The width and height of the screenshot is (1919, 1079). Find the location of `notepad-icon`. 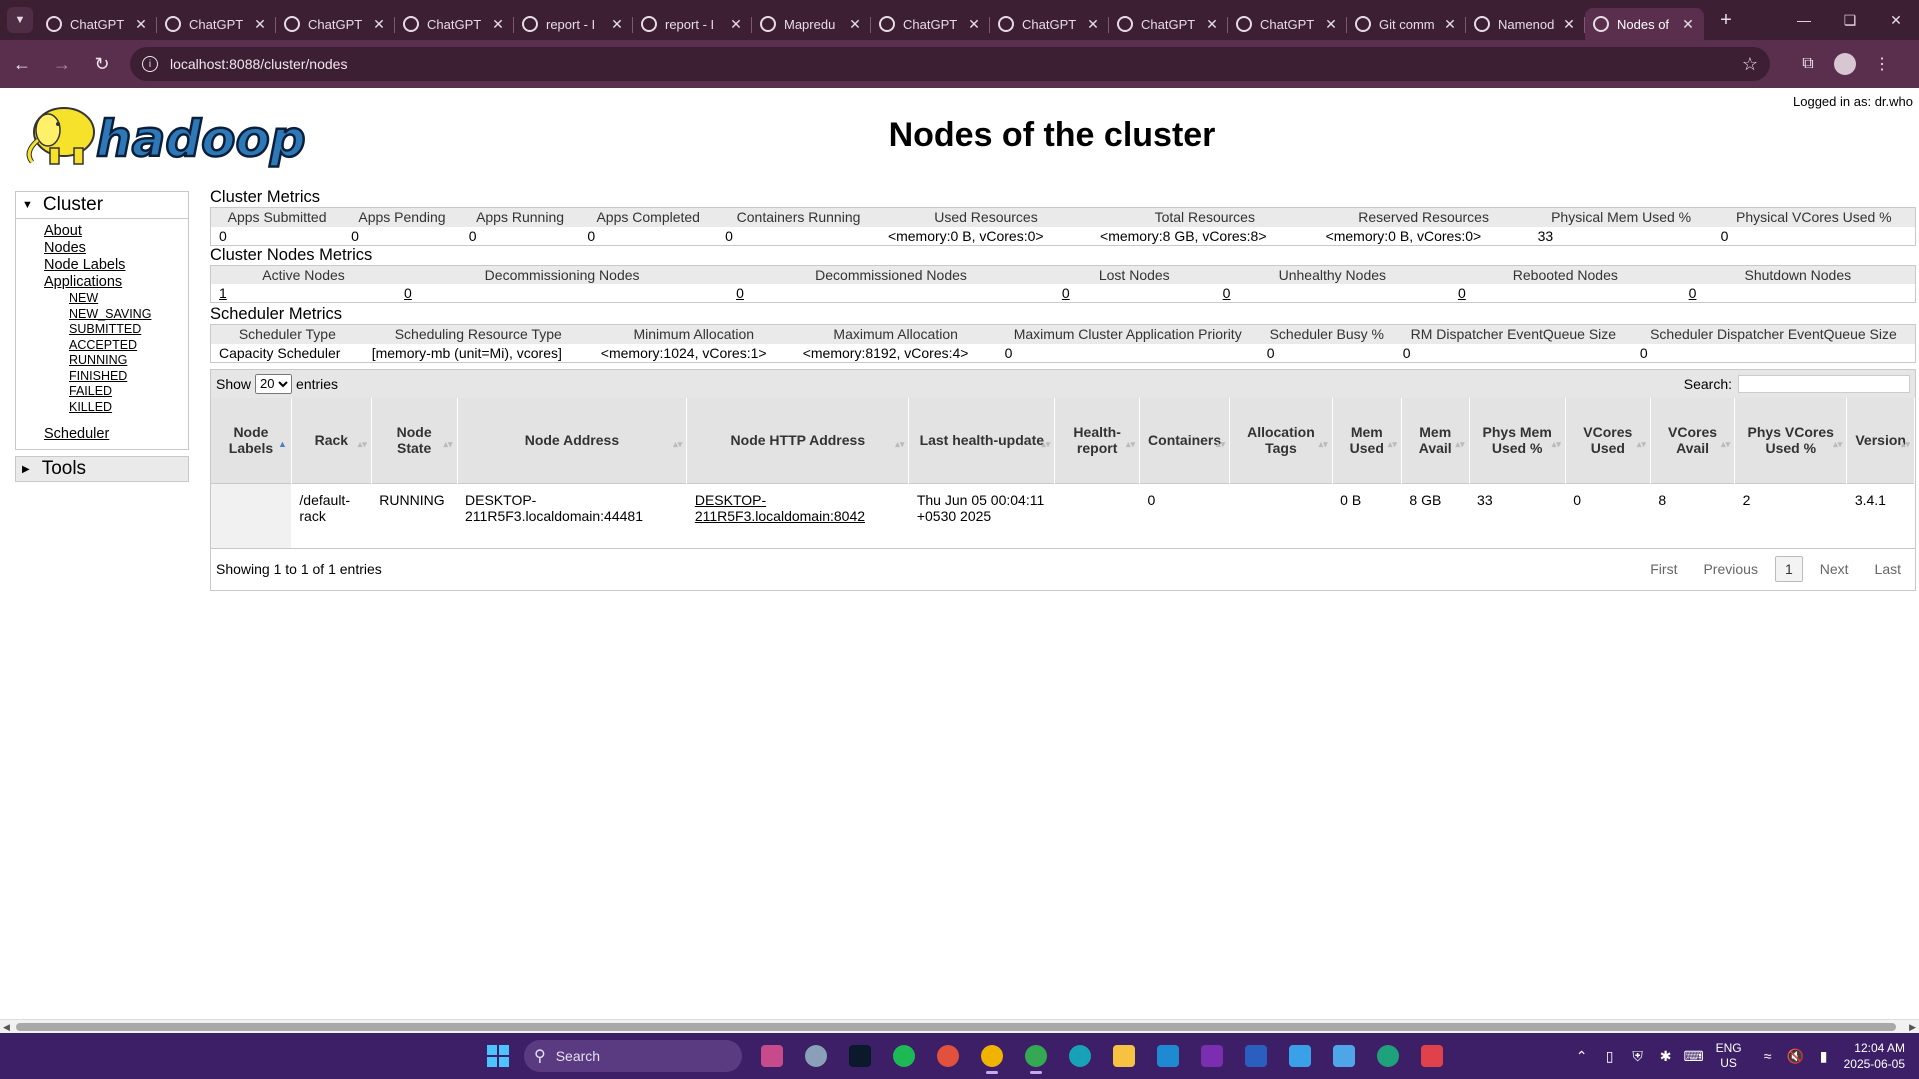

notepad-icon is located at coordinates (1344, 1056).